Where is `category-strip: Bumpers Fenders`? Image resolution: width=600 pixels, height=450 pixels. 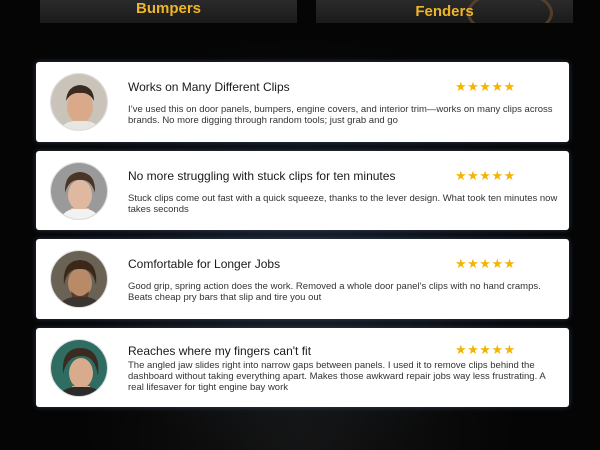 category-strip: Bumpers Fenders is located at coordinates (300, 12).